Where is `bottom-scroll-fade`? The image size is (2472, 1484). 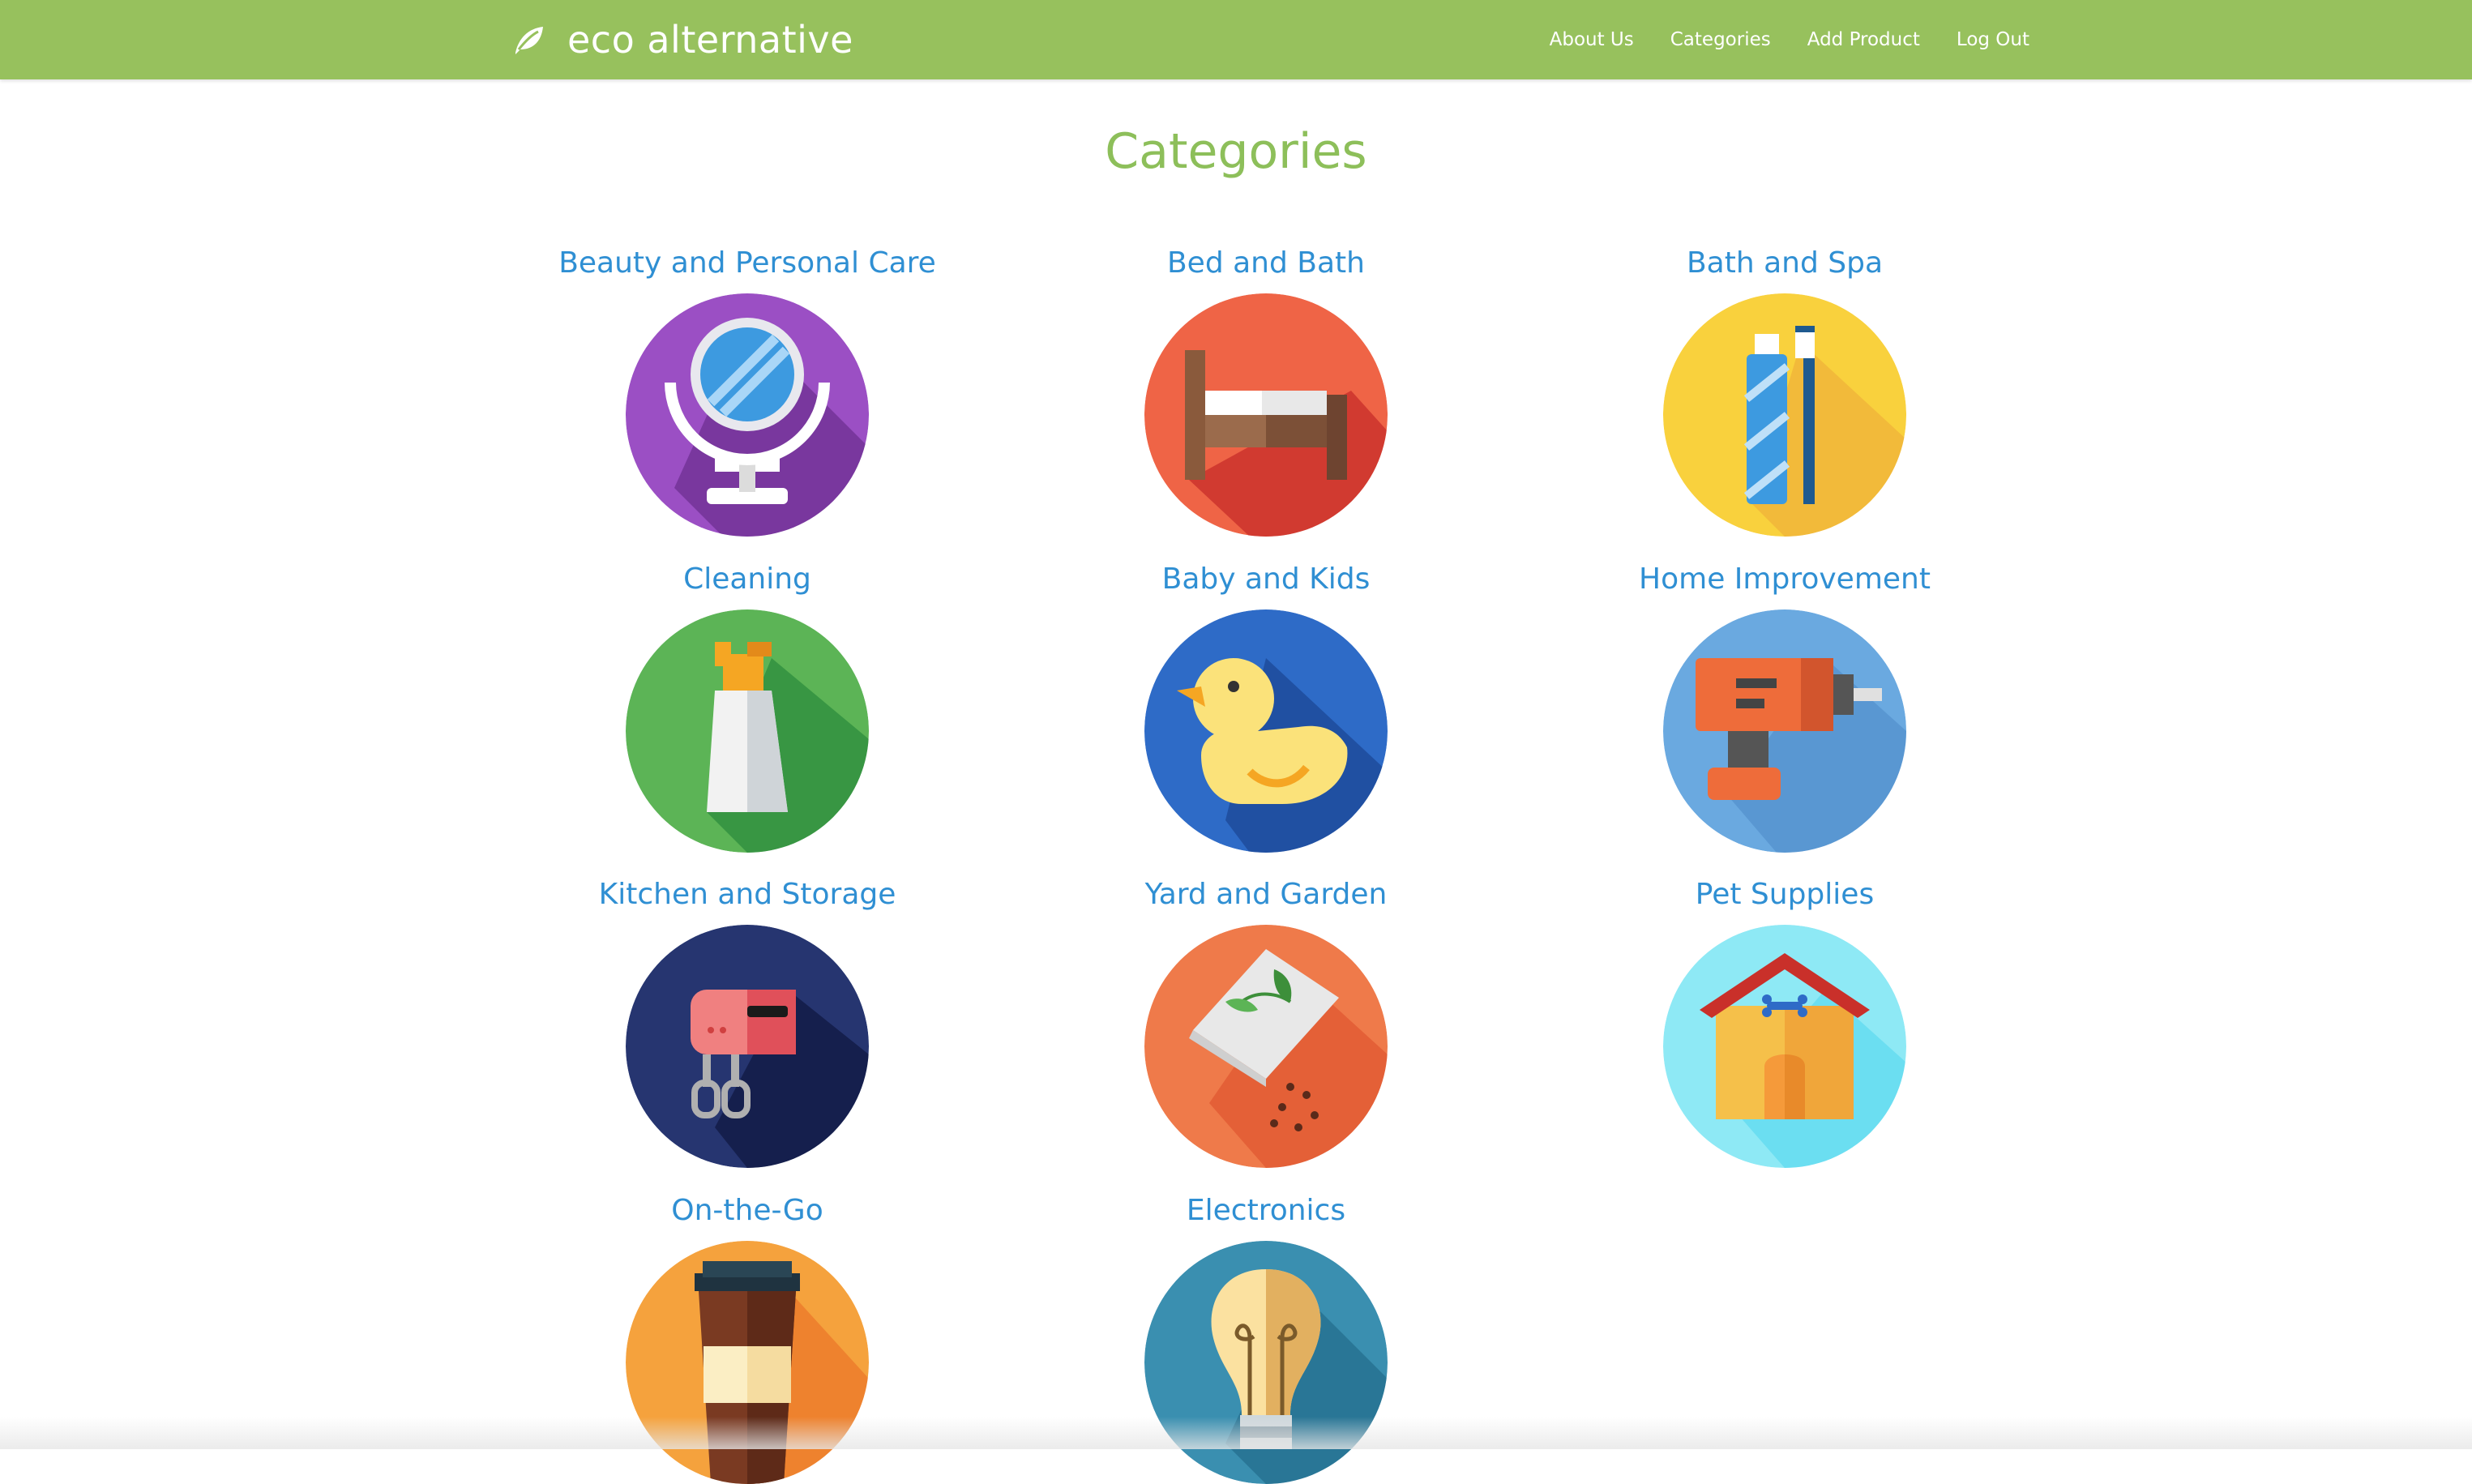
bottom-scroll-fade is located at coordinates (1236, 1433).